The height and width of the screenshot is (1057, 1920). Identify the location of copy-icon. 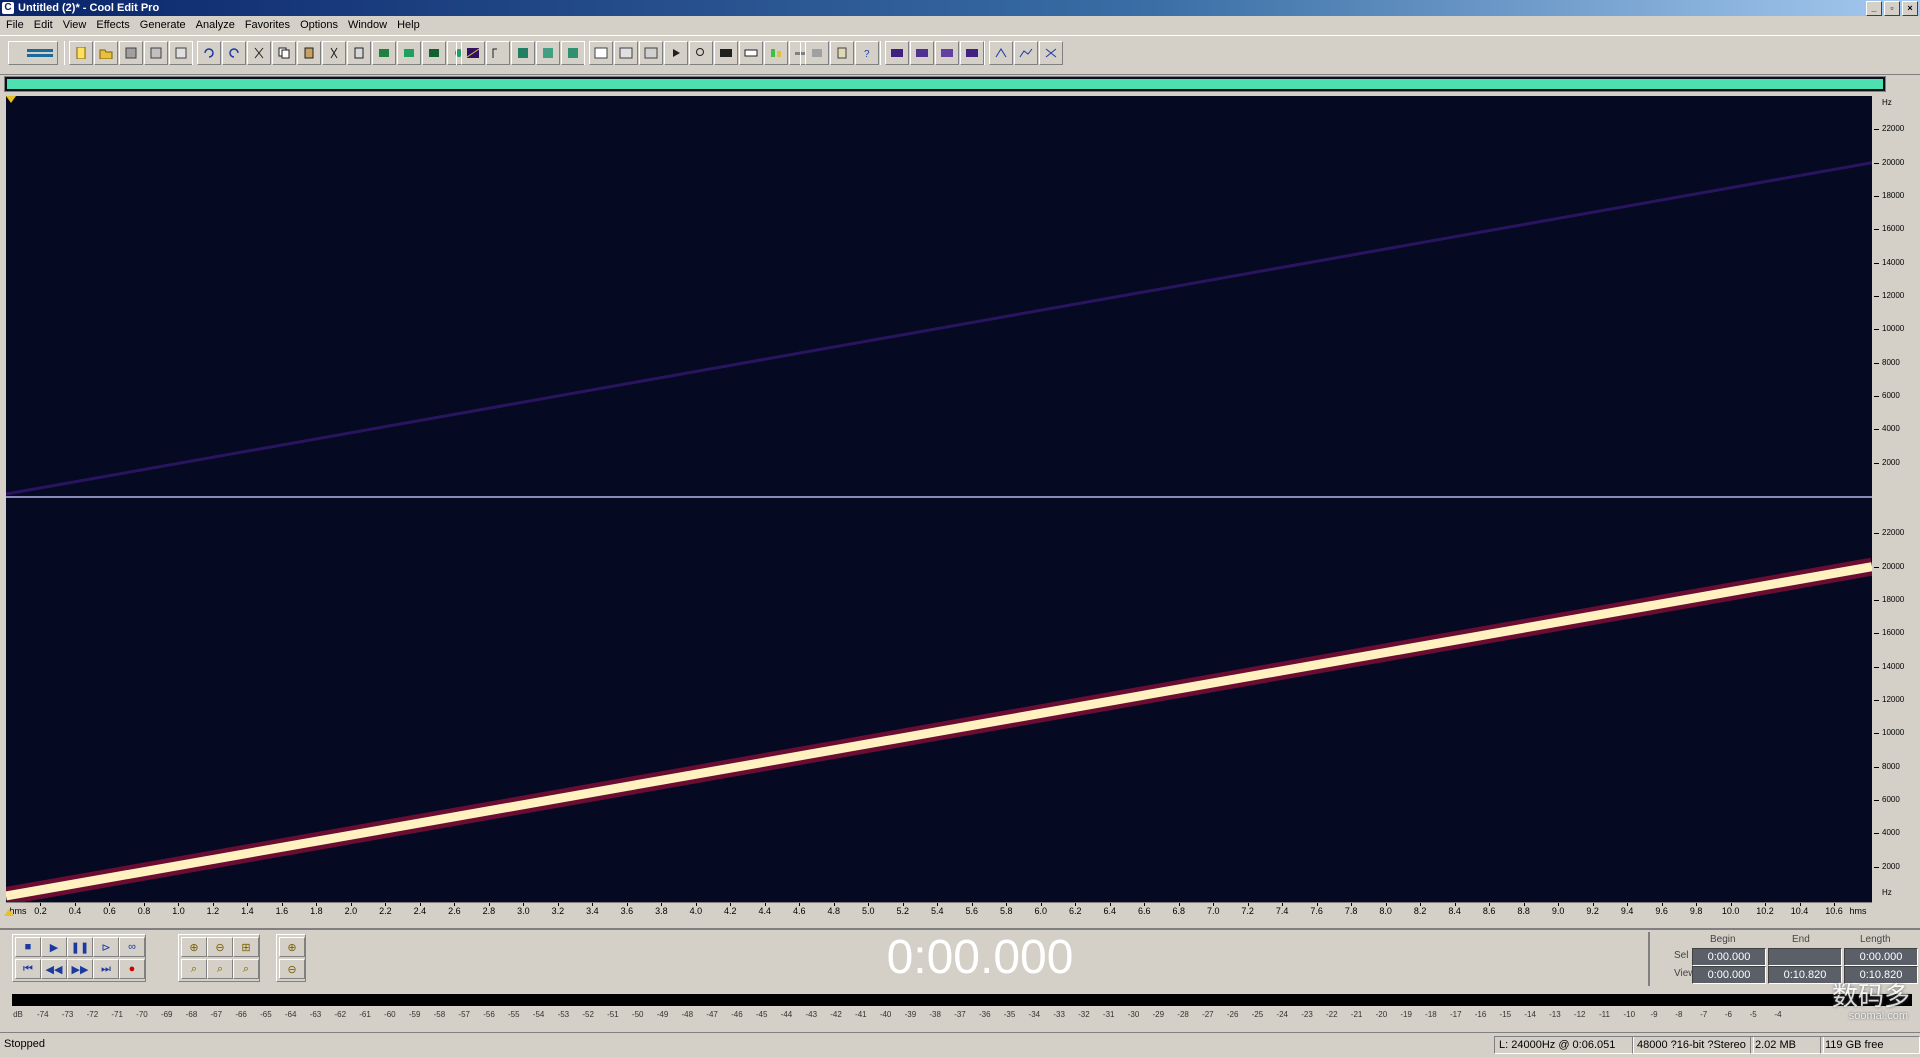
(284, 53).